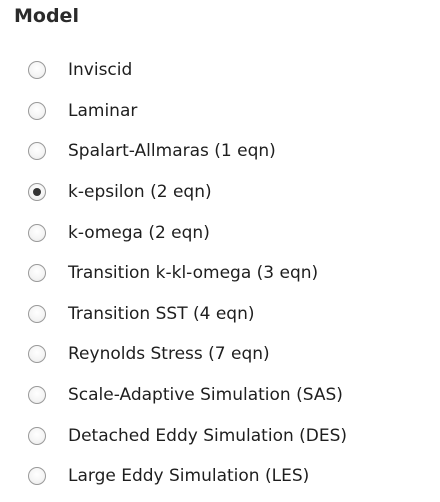 The width and height of the screenshot is (440, 502). Describe the element at coordinates (208, 435) in the screenshot. I see `option-label: Detached Eddy Simulation (DES)` at that location.